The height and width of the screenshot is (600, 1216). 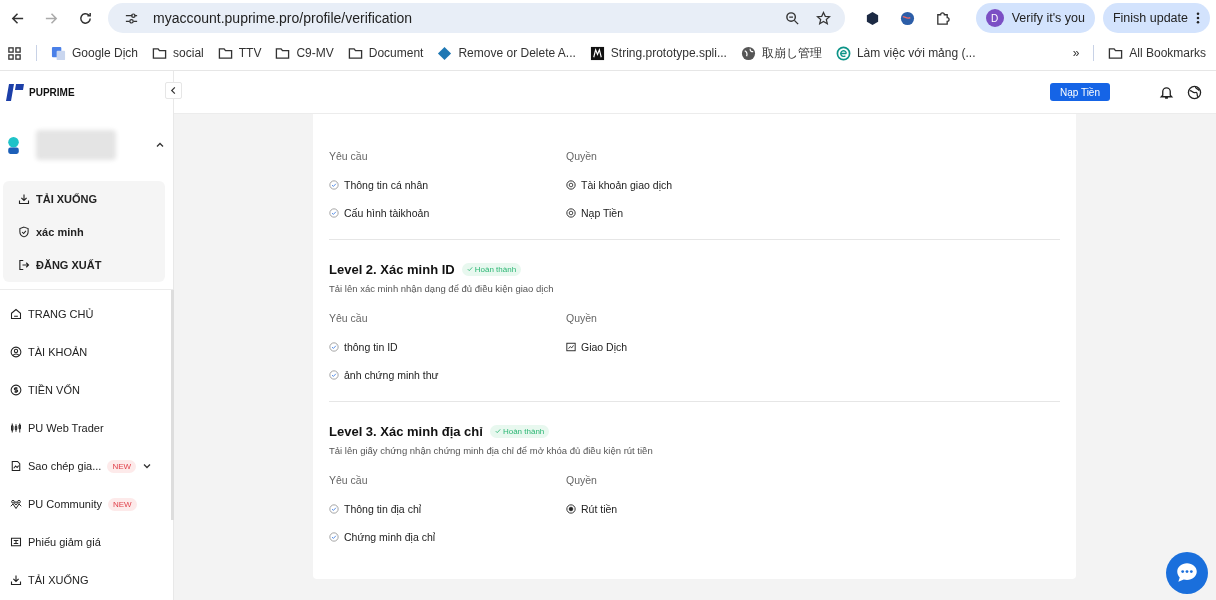 What do you see at coordinates (24, 264) in the screenshot?
I see `logout-icon` at bounding box center [24, 264].